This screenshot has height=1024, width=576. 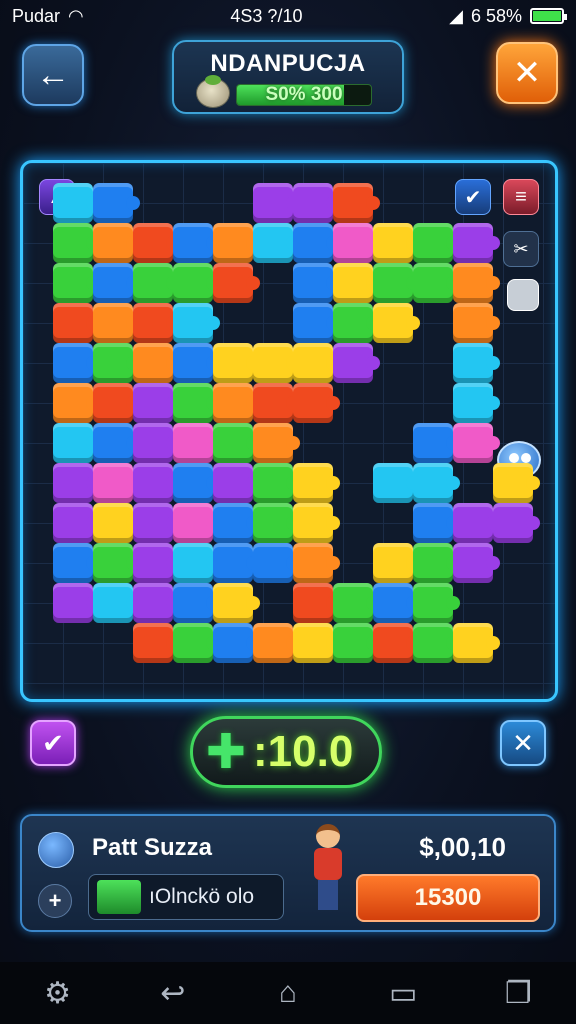 I want to click on buy-button: 15300, so click(x=448, y=898).